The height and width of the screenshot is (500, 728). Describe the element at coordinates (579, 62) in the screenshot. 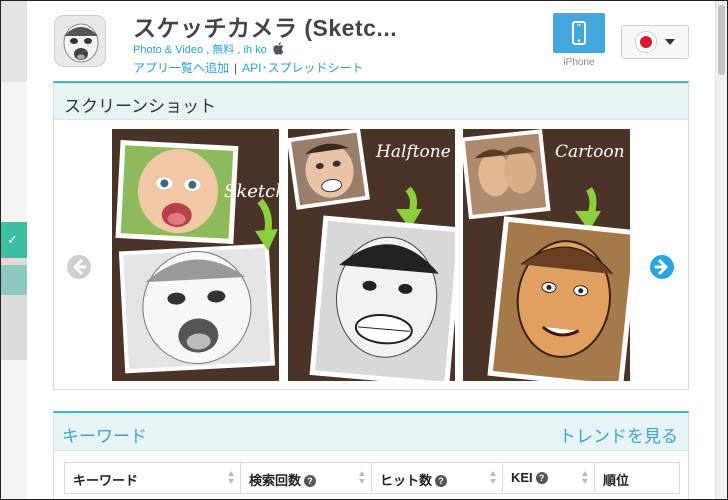

I see `device-label: iPhone` at that location.